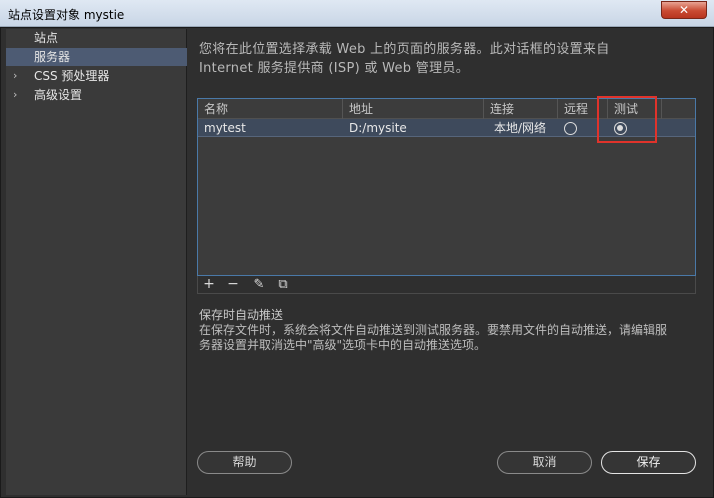 The height and width of the screenshot is (498, 714). What do you see at coordinates (66, 15) in the screenshot?
I see `window-title: 站点设置对象 mystie` at bounding box center [66, 15].